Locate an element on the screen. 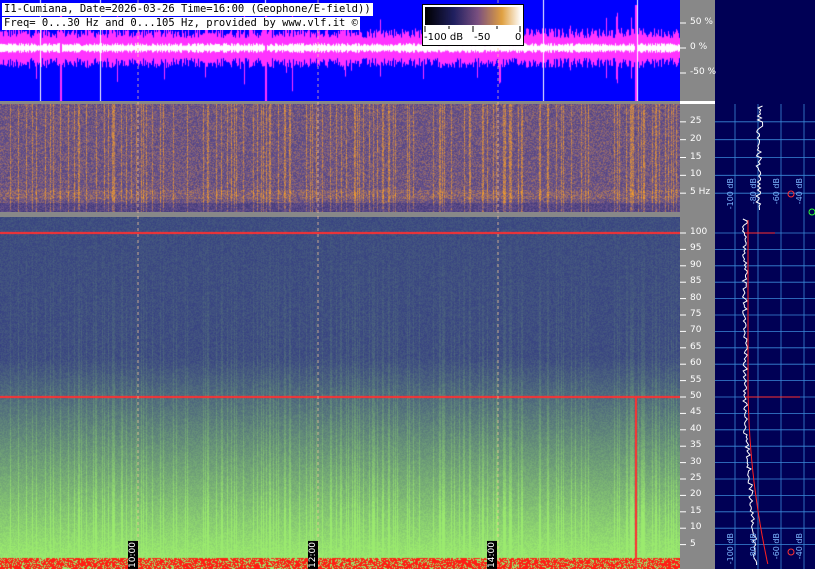 Image resolution: width=815 pixels, height=569 pixels. low-tick-label-2: 15 is located at coordinates (696, 156).